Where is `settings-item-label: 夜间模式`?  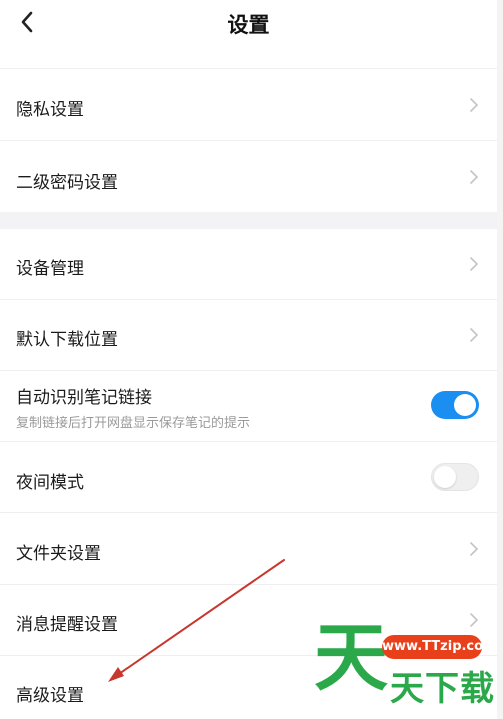
settings-item-label: 夜间模式 is located at coordinates (50, 483).